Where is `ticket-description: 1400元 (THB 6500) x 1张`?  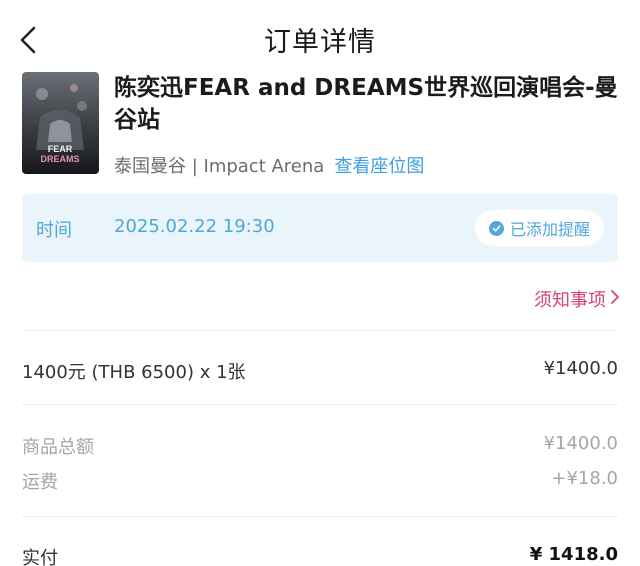 ticket-description: 1400元 (THB 6500) x 1张 is located at coordinates (134, 372).